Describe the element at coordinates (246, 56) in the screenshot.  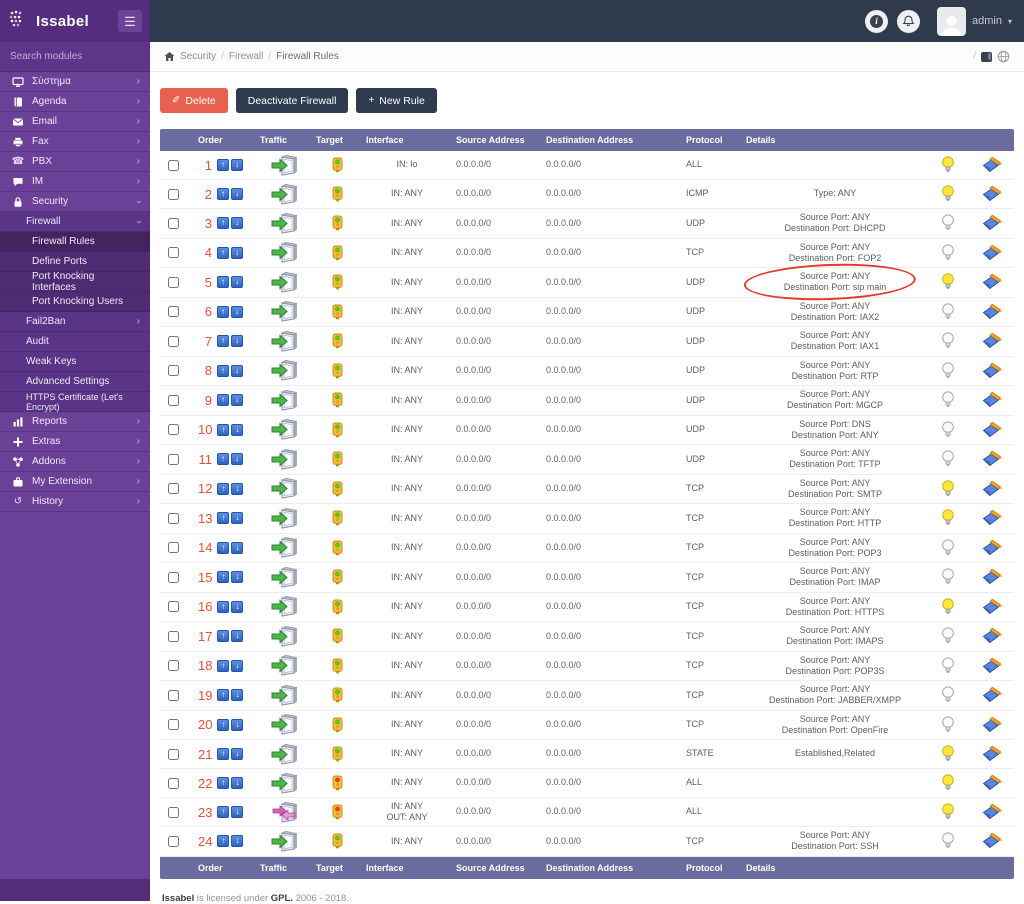
I see `breadcrumb-firewall: Firewall` at that location.